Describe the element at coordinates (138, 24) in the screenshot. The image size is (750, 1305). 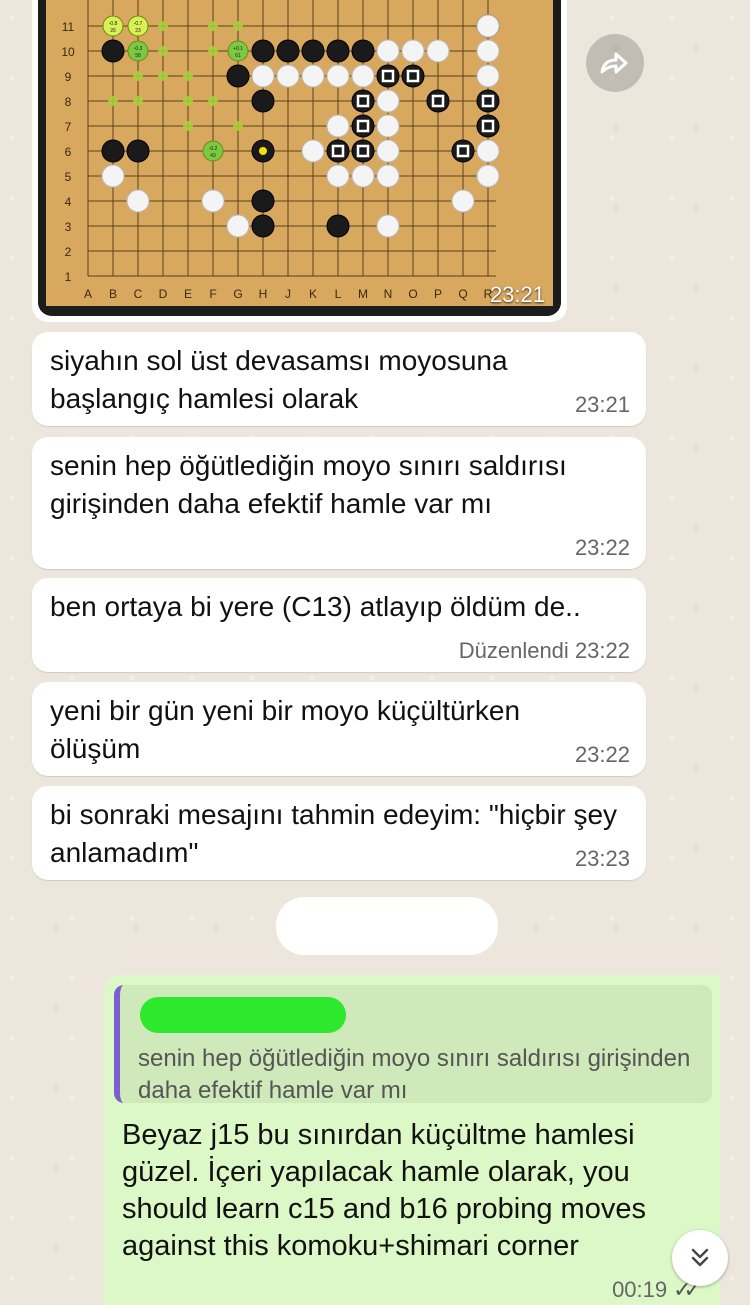
I see `analysis-label: -0.7` at that location.